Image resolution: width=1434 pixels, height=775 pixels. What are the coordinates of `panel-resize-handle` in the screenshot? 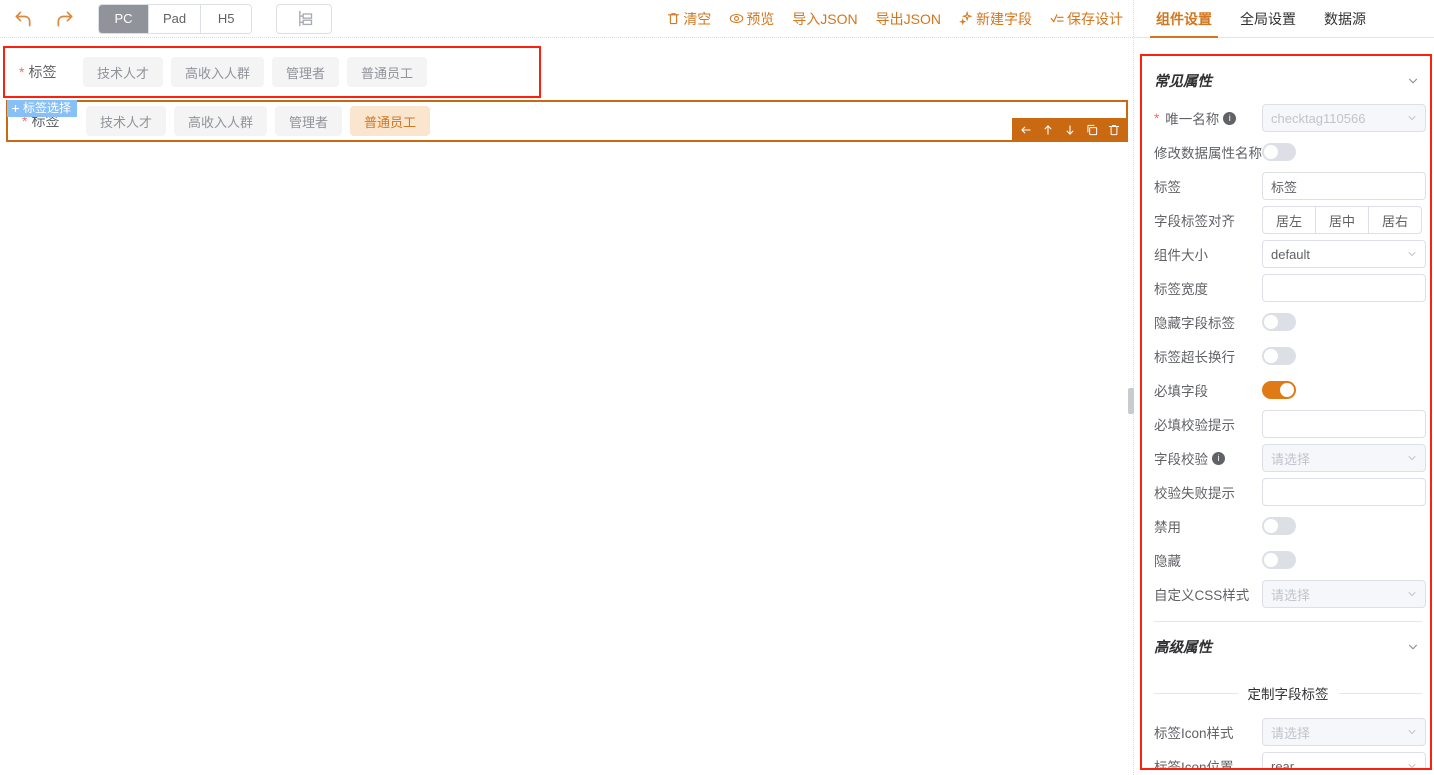 It's located at (1131, 401).